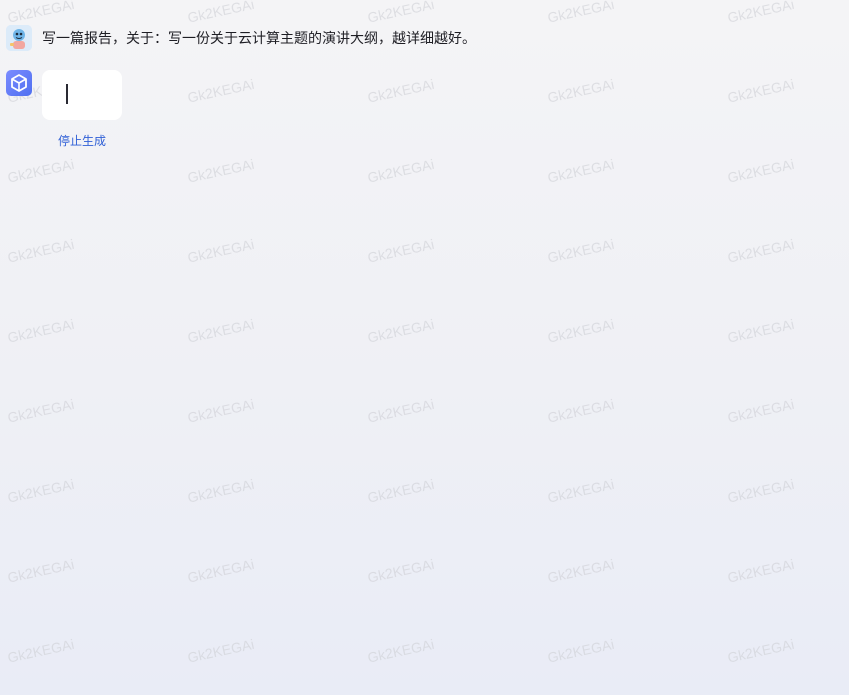 The image size is (849, 695). Describe the element at coordinates (19, 38) in the screenshot. I see `user-avatar-icon` at that location.